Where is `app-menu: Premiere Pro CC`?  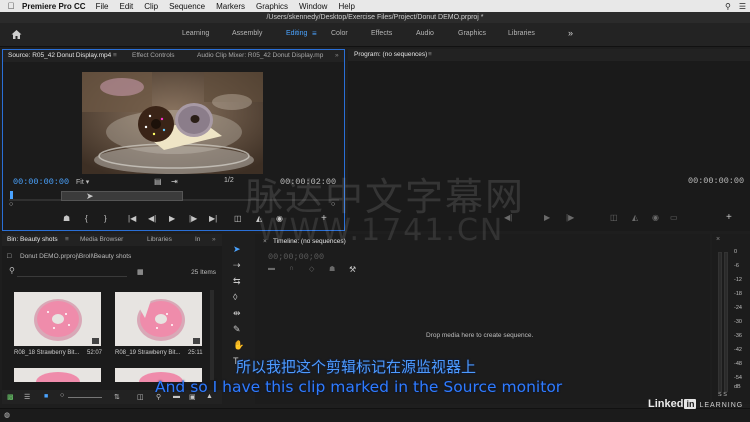 app-menu: Premiere Pro CC is located at coordinates (54, 6).